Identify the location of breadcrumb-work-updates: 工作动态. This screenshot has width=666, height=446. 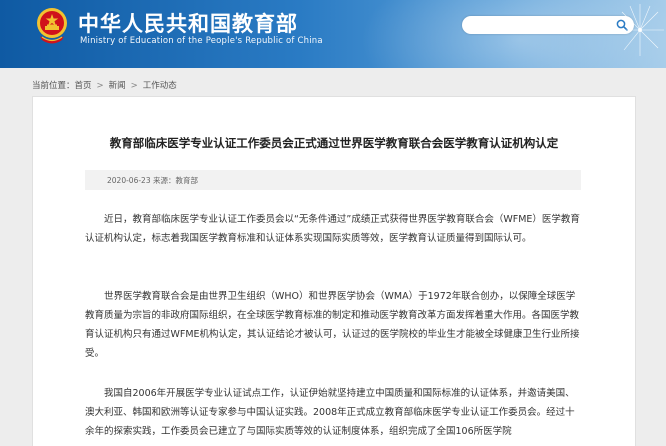
(160, 86).